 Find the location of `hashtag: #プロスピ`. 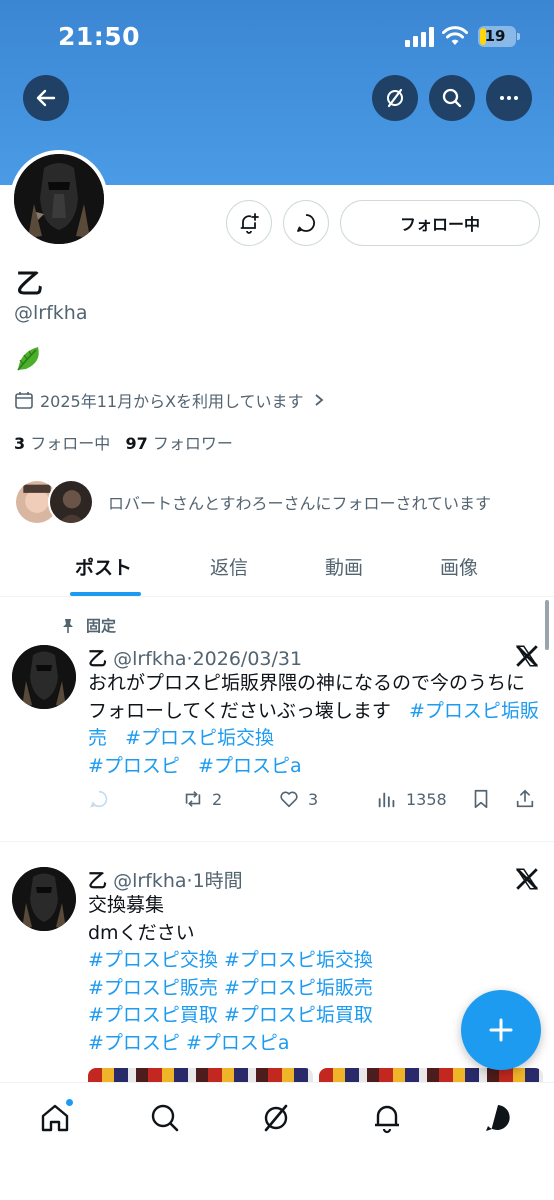

hashtag: #プロスピ is located at coordinates (134, 766).